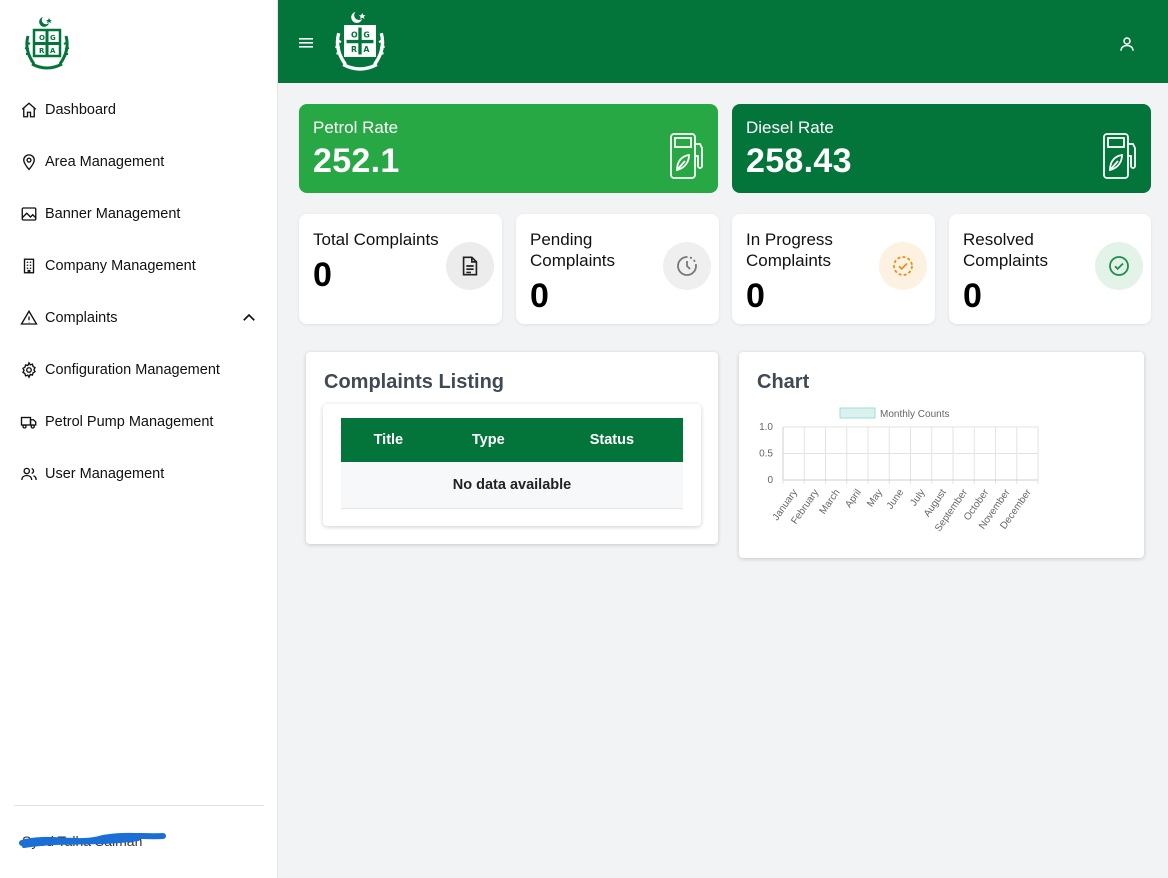  Describe the element at coordinates (249, 318) in the screenshot. I see `chevron-up-icon` at that location.